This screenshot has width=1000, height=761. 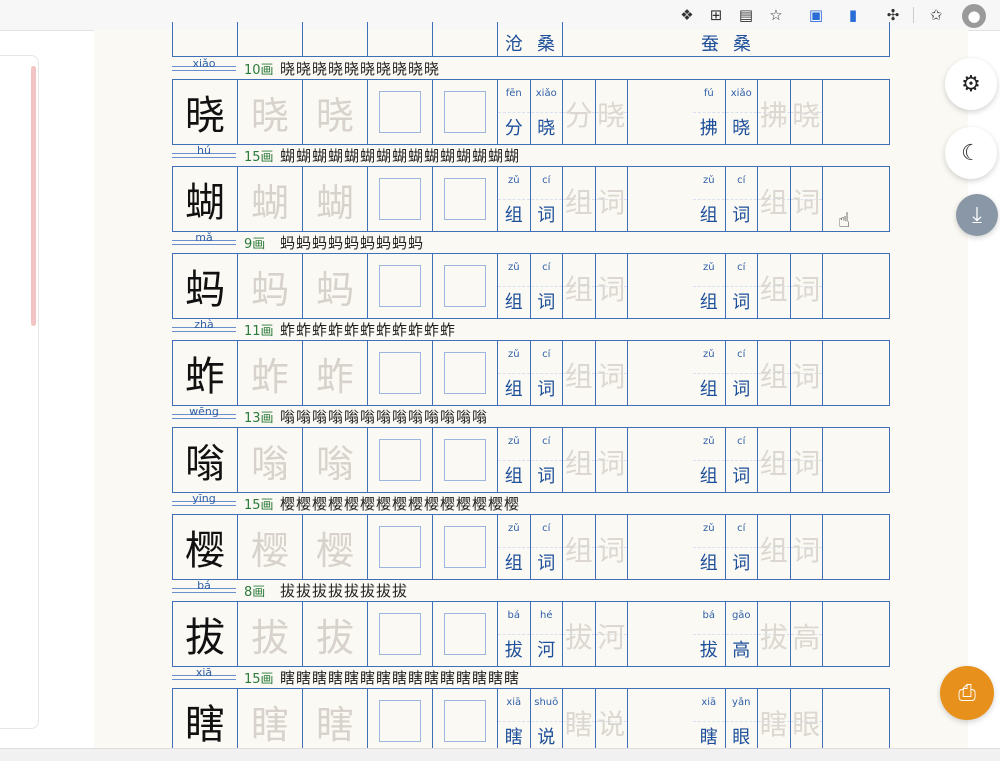 What do you see at coordinates (806, 721) in the screenshot?
I see `trace-word-cell: 眼` at bounding box center [806, 721].